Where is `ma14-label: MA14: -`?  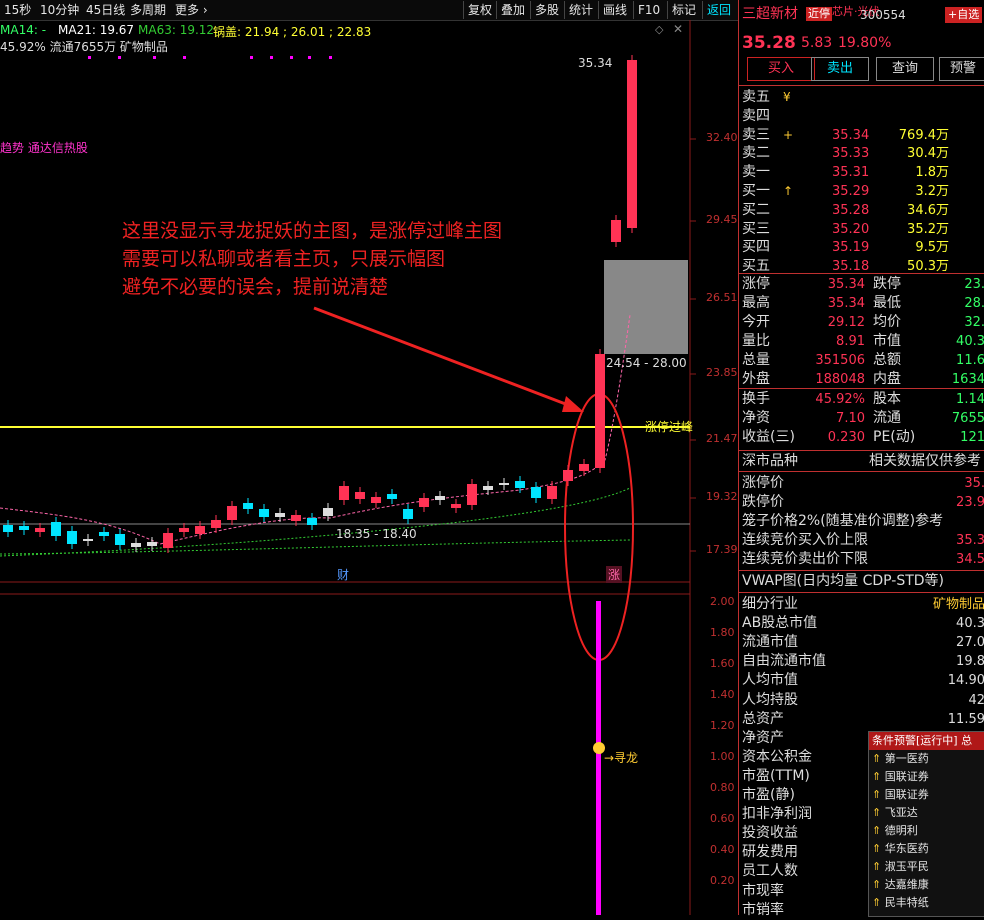 ma14-label: MA14: - is located at coordinates (23, 30).